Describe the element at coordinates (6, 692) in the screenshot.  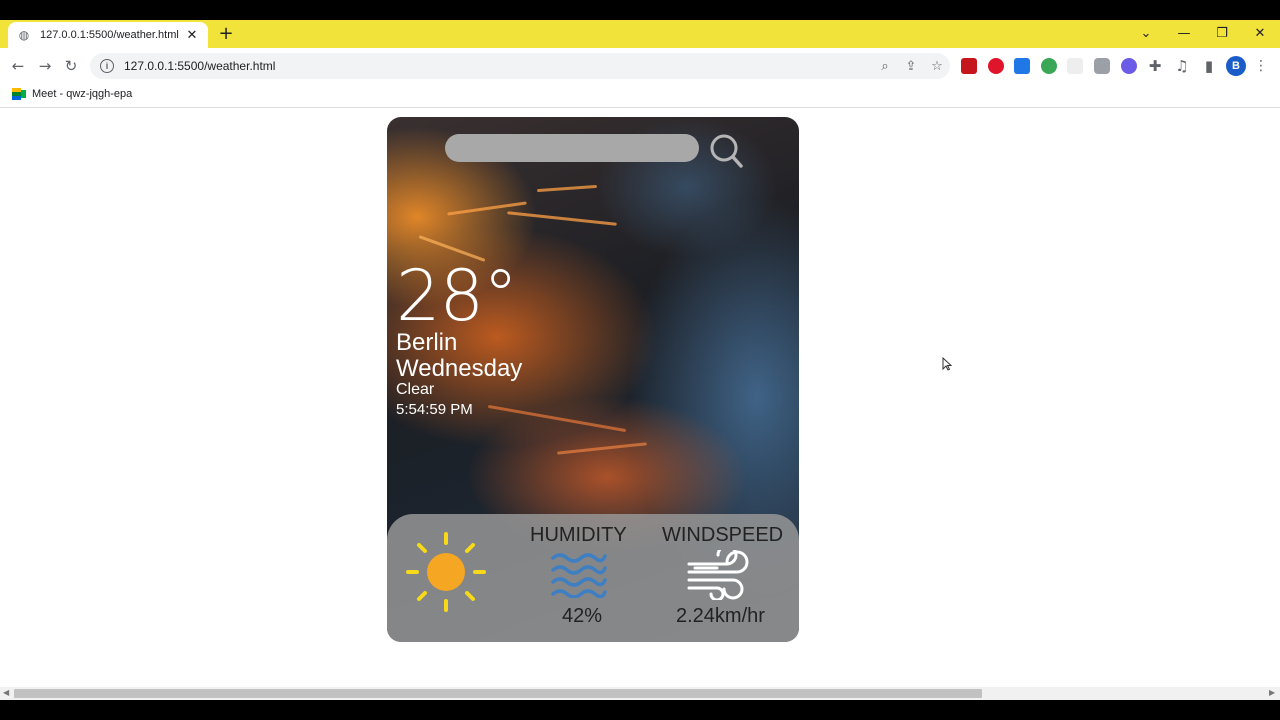
I see `scroll-left-arrow-icon: ◀` at that location.